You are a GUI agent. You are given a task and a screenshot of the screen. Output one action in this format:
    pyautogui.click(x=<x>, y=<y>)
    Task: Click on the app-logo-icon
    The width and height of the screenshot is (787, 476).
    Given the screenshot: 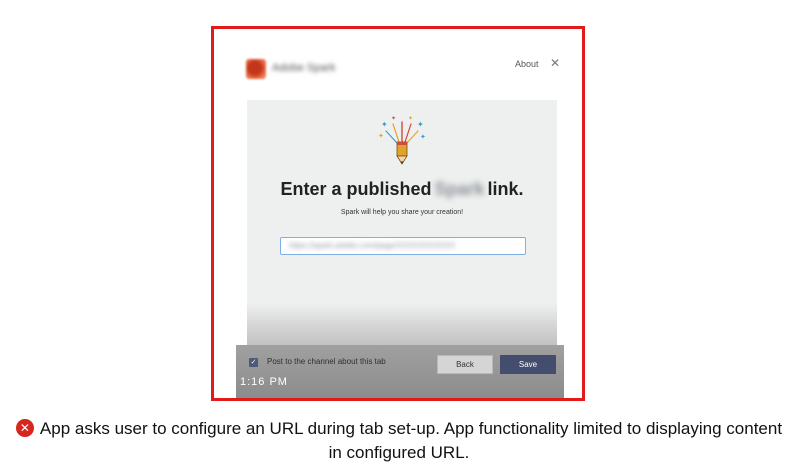 What is the action you would take?
    pyautogui.click(x=256, y=69)
    